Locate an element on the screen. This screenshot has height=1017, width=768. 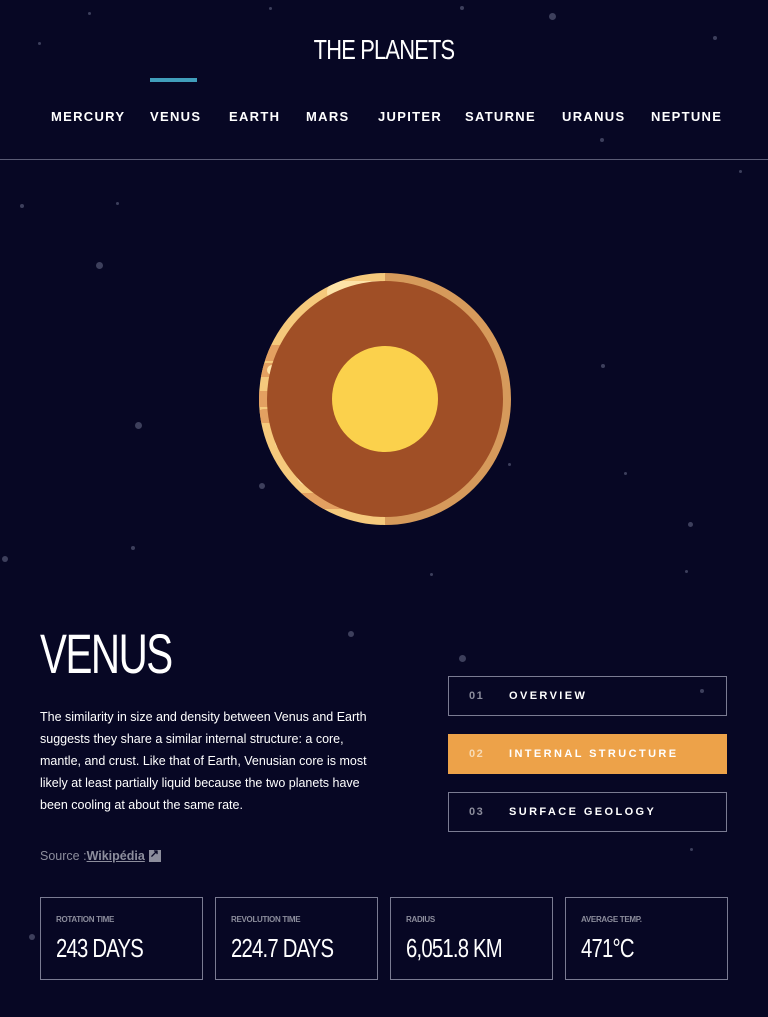
stat-card-average-temp: AVERAGE TEMP. 471°C is located at coordinates (646, 938).